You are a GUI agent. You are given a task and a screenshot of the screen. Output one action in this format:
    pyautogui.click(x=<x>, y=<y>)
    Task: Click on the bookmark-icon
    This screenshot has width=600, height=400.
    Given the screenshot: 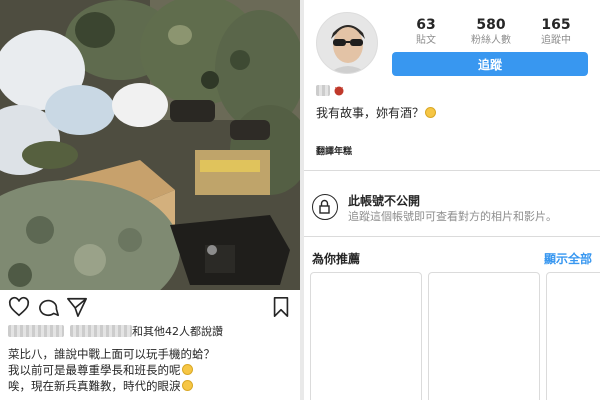 What is the action you would take?
    pyautogui.click(x=281, y=307)
    